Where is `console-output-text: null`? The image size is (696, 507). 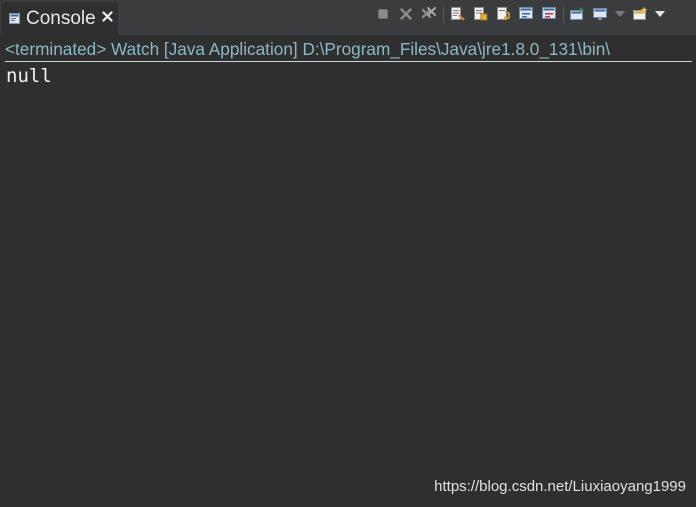 console-output-text: null is located at coordinates (29, 76).